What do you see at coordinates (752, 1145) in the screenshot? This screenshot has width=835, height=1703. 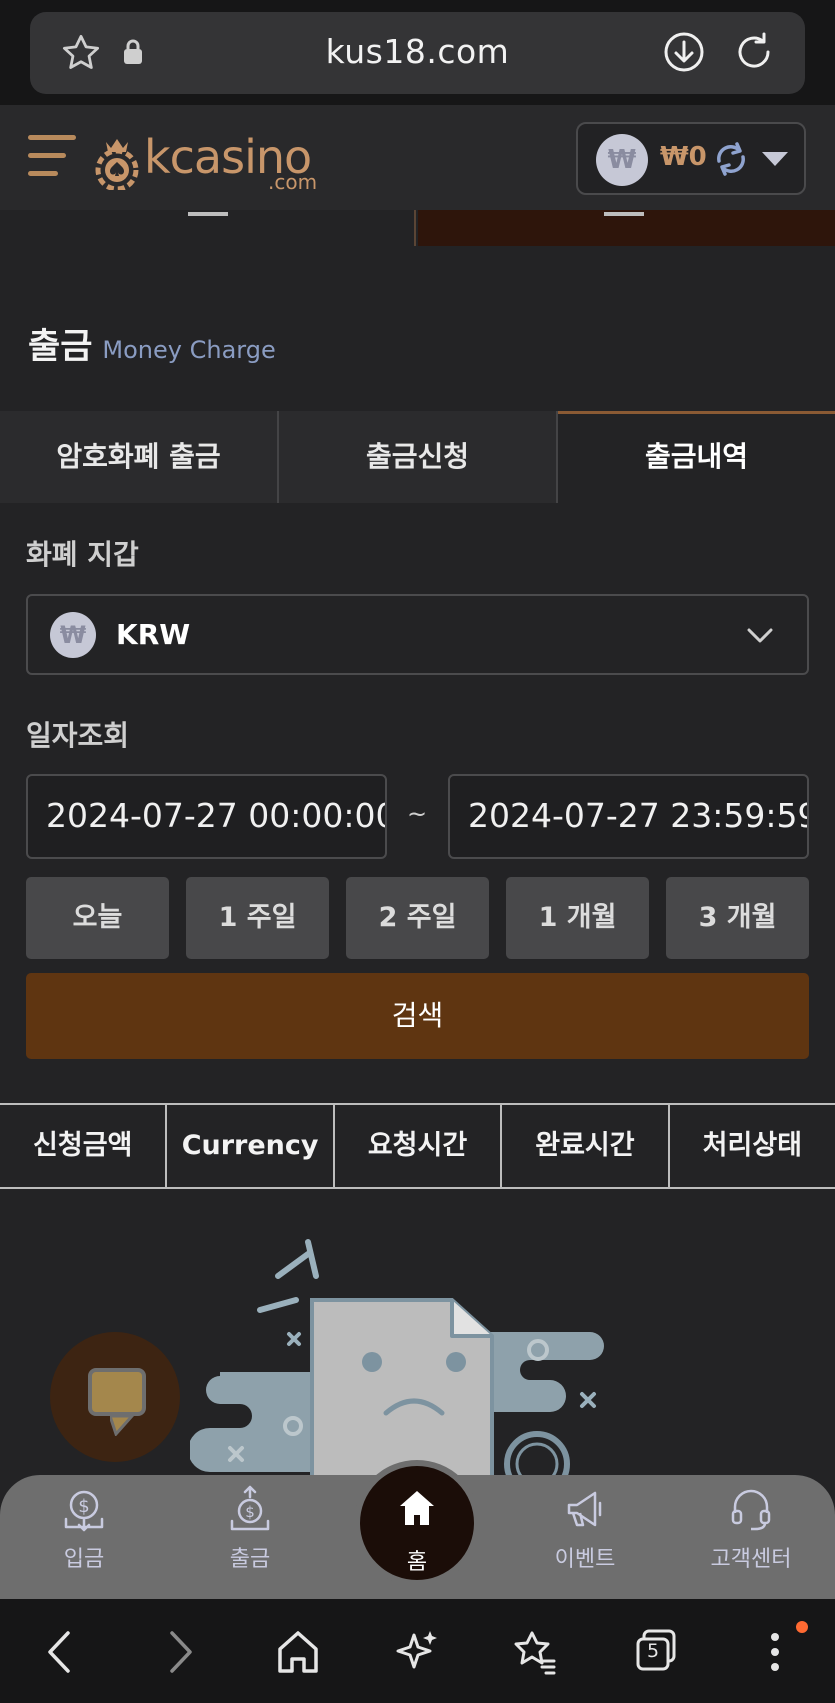 I see `column-status: 처리상태` at bounding box center [752, 1145].